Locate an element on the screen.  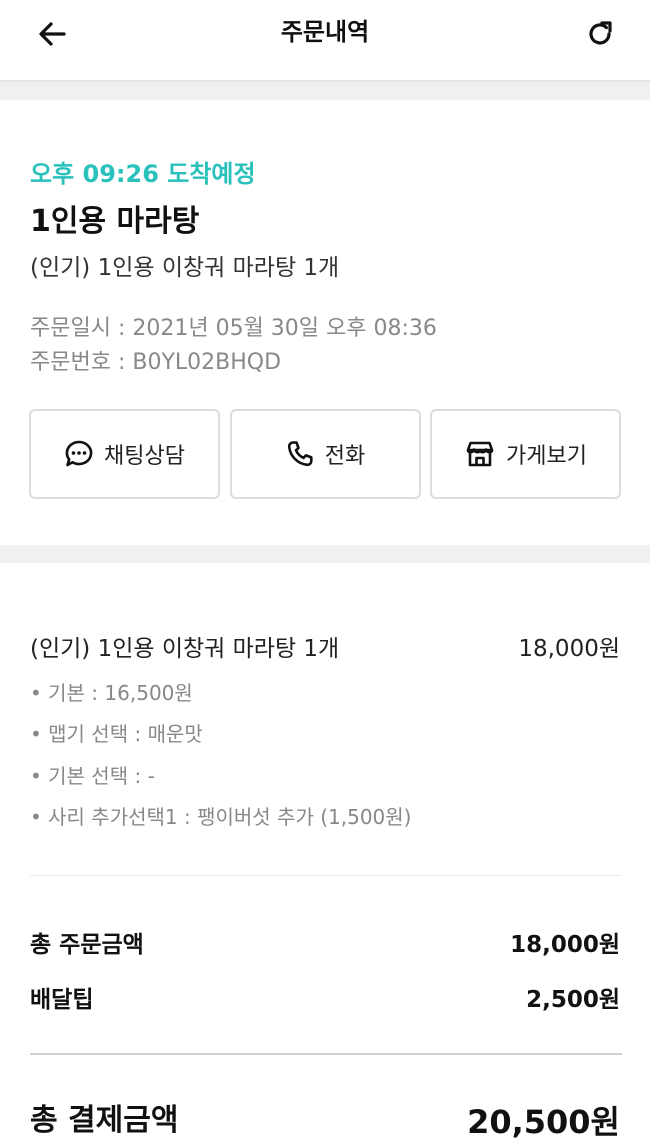
item-option: • 기본 : 16,500원 is located at coordinates (111, 693).